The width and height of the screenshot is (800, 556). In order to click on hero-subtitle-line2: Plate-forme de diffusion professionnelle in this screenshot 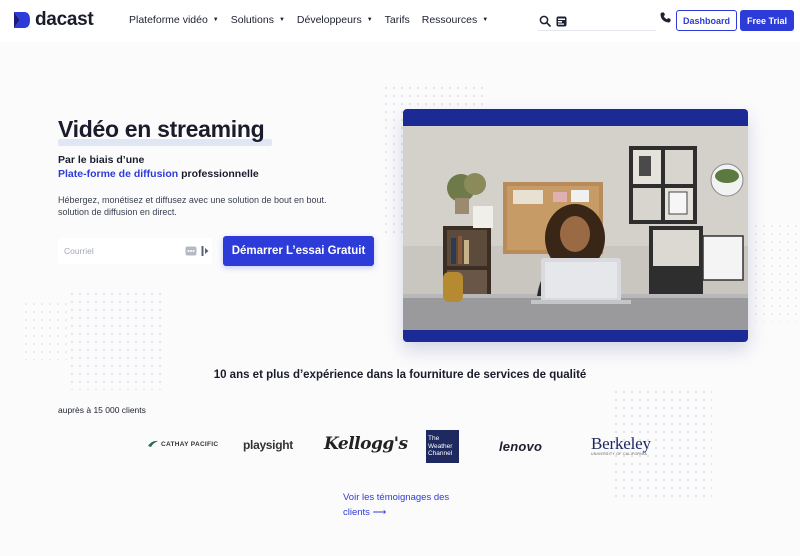, I will do `click(158, 174)`.